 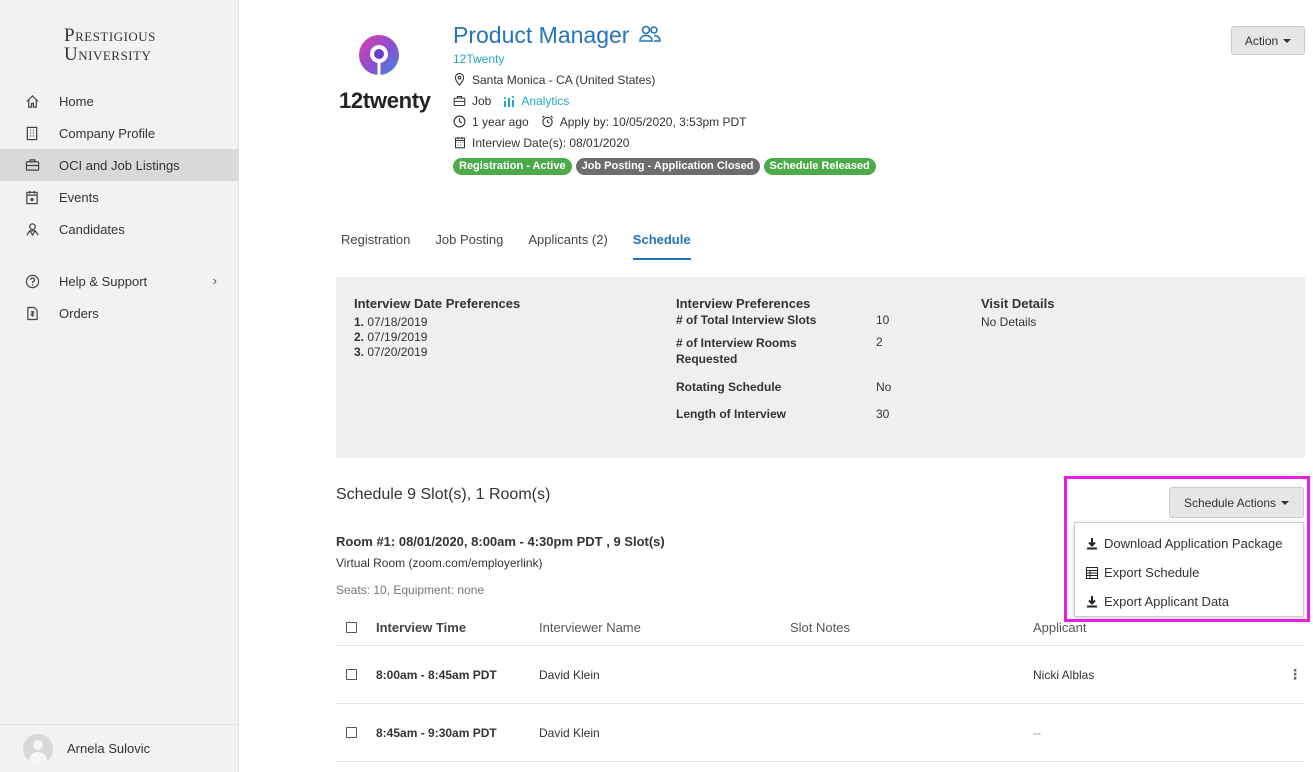 I want to click on caret-down-icon, so click(x=1287, y=40).